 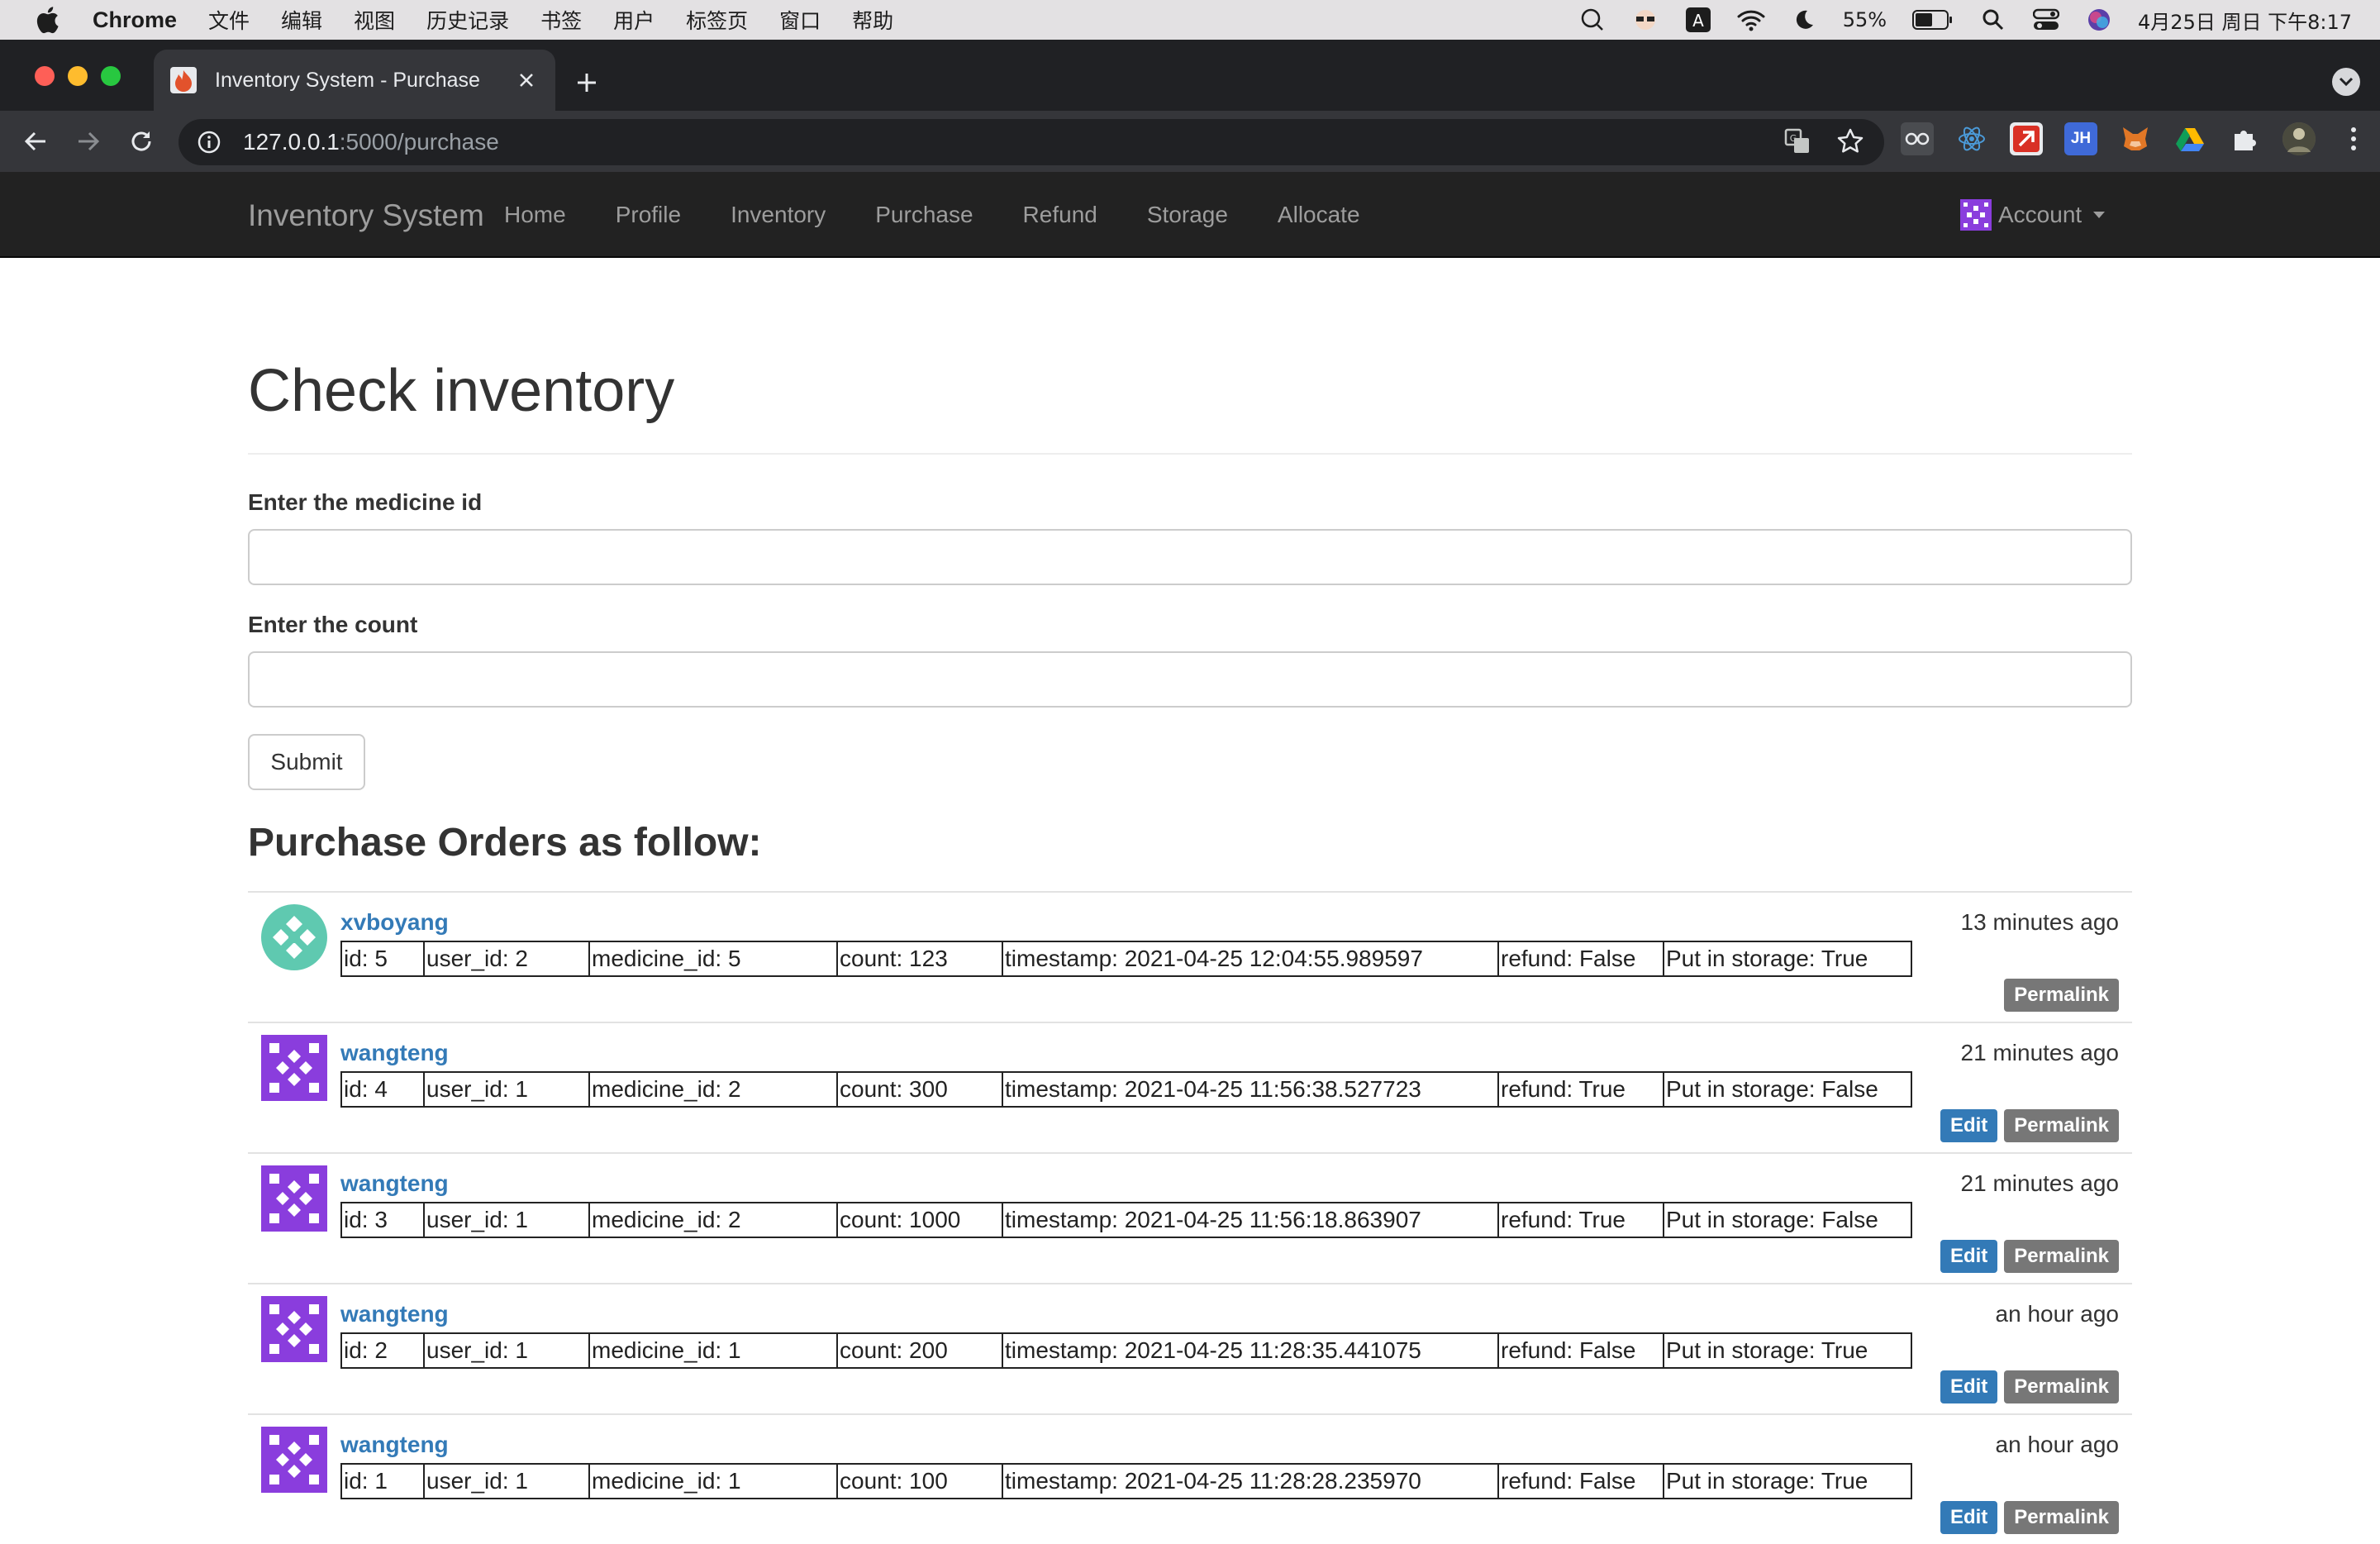 I want to click on order-storage-cell: Put in storage: False, so click(x=1772, y=1089).